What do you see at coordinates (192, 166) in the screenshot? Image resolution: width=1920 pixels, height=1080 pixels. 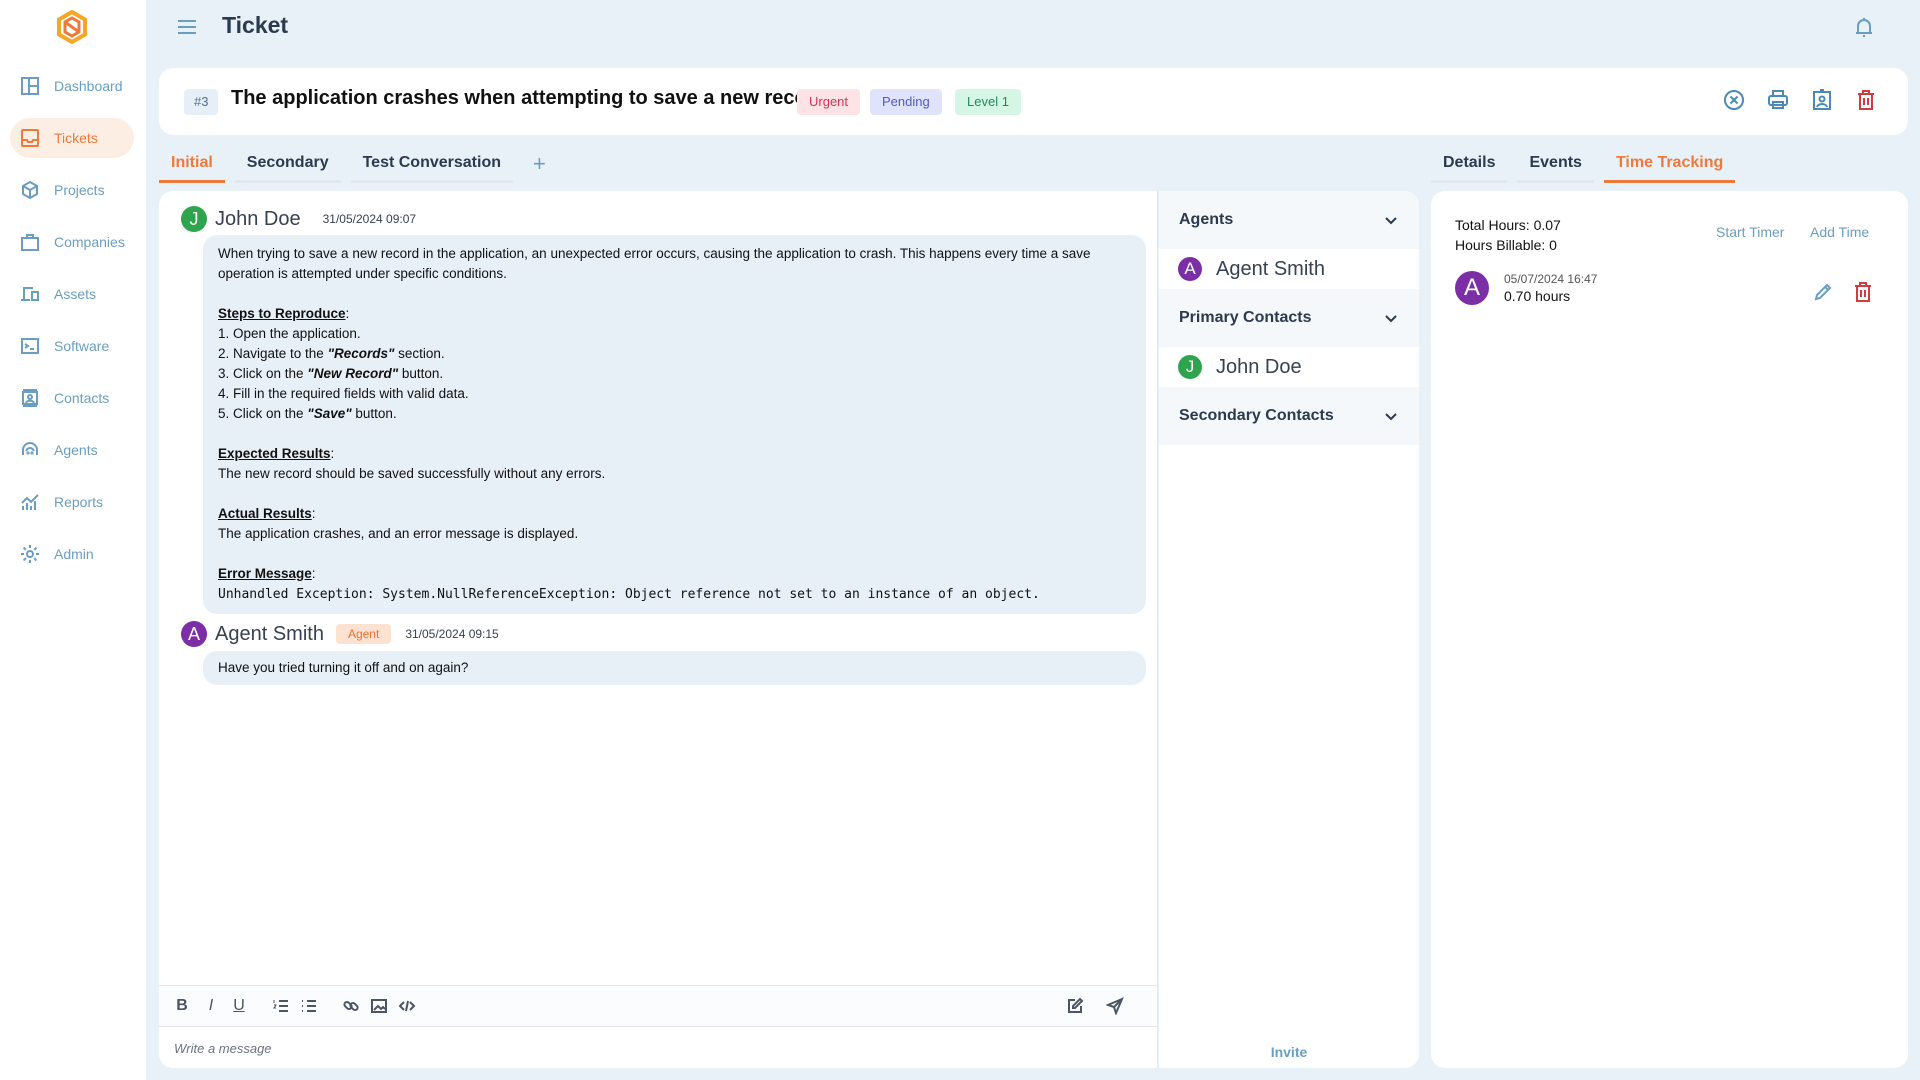 I see `tab-initial: Initial` at bounding box center [192, 166].